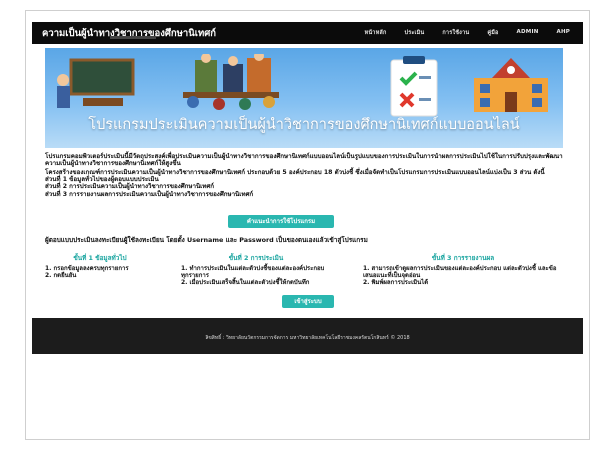 The height and width of the screenshot is (453, 610). What do you see at coordinates (528, 33) in the screenshot?
I see `nav-admin: ADMIN` at bounding box center [528, 33].